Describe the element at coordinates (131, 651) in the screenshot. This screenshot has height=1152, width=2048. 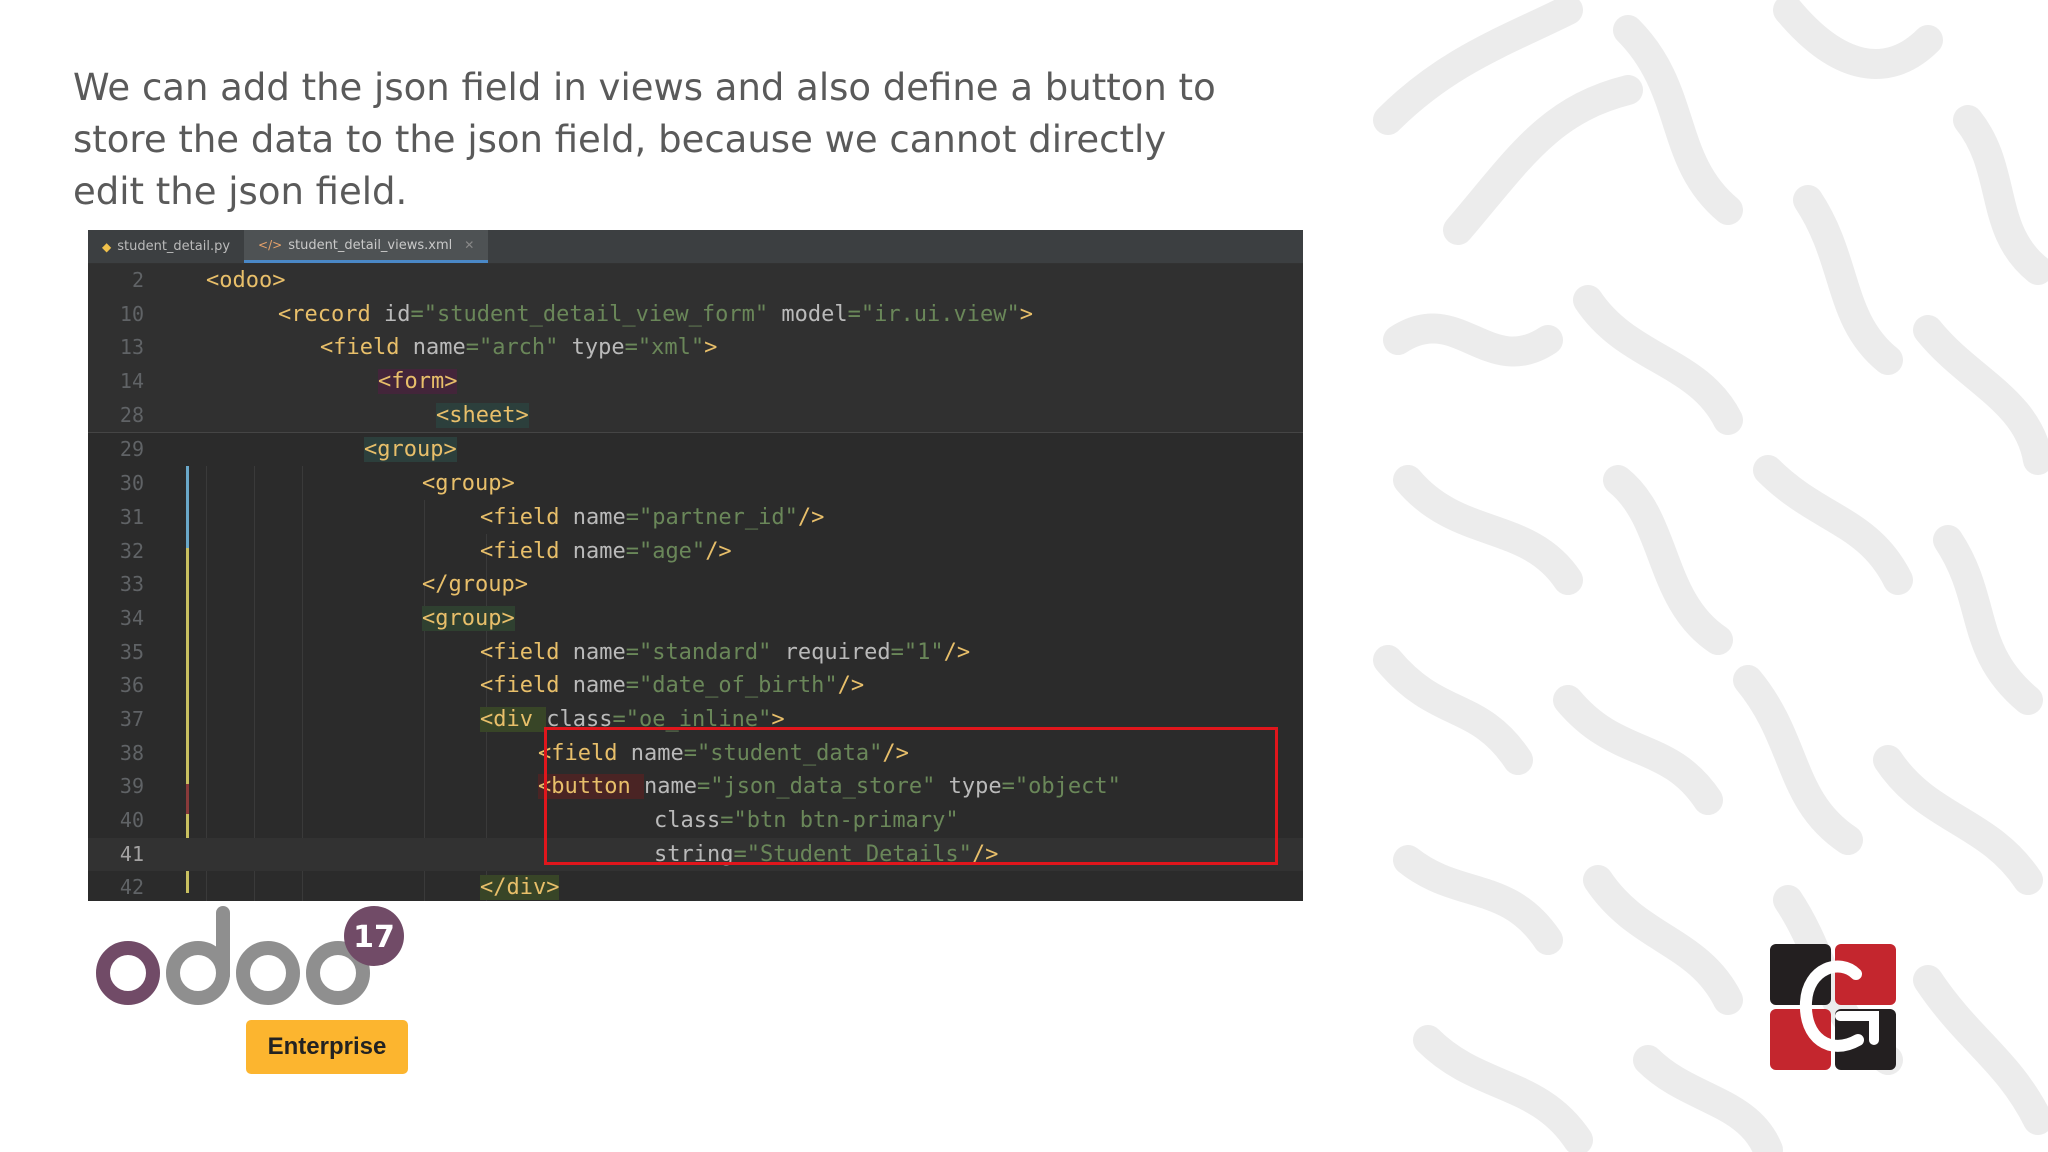
I see `line-number: 35` at that location.